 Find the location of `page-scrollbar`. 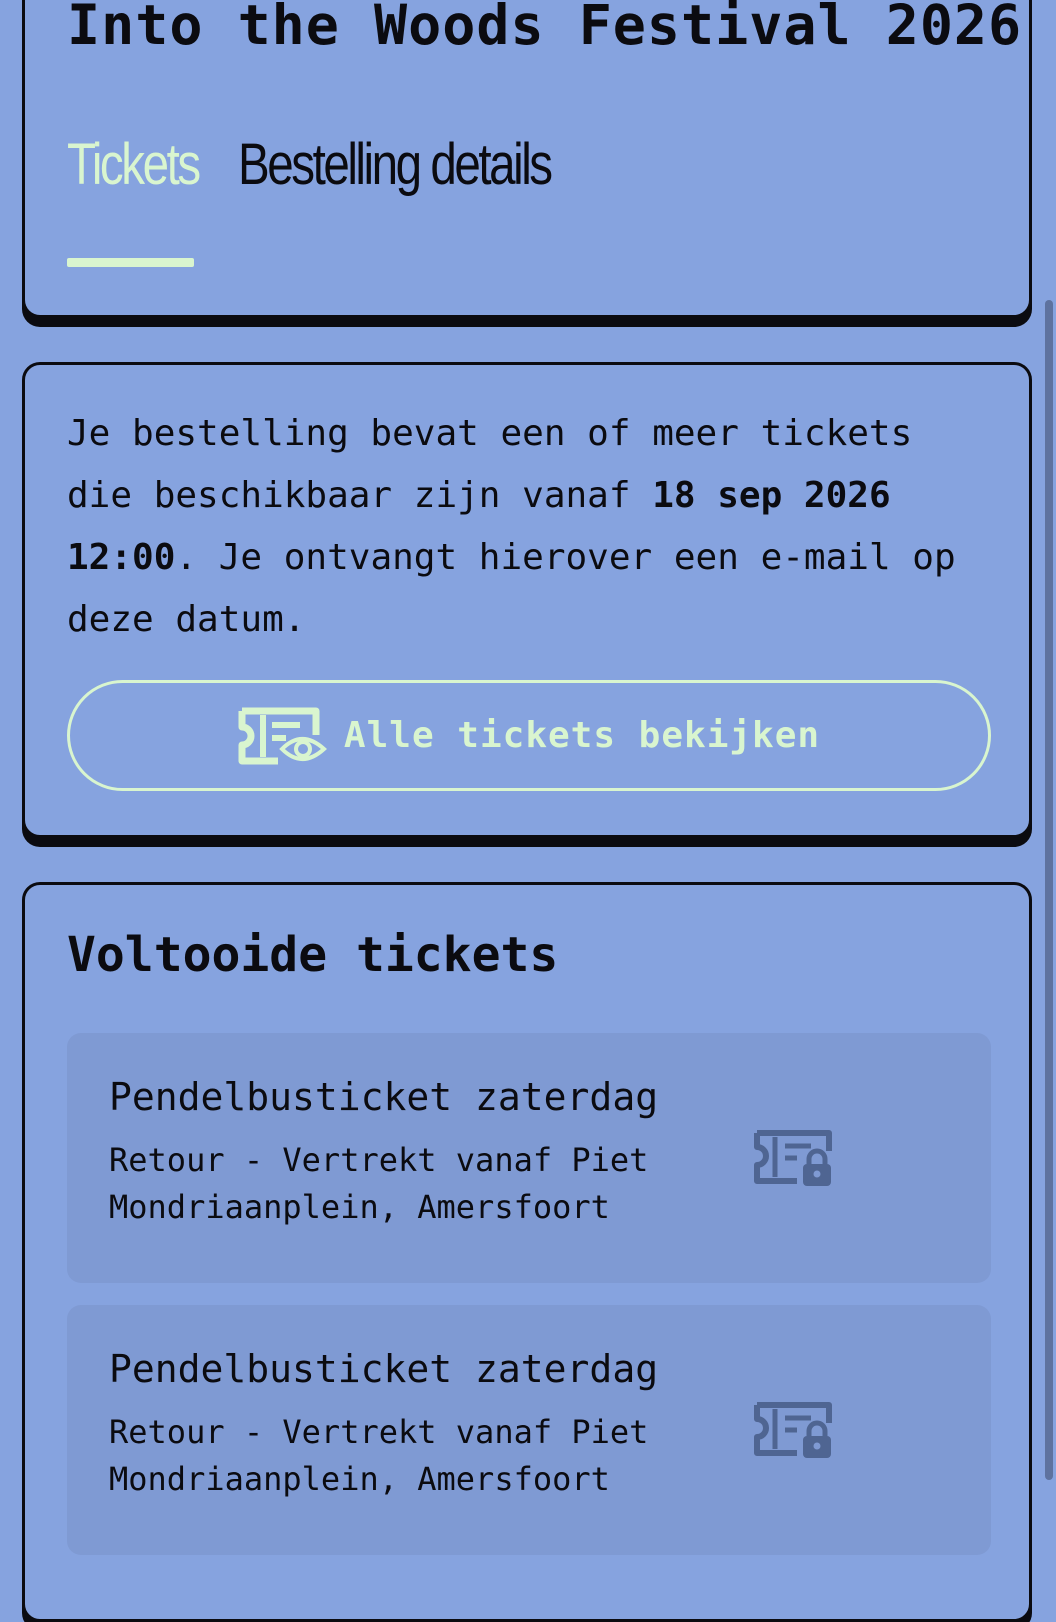

page-scrollbar is located at coordinates (1048, 800).